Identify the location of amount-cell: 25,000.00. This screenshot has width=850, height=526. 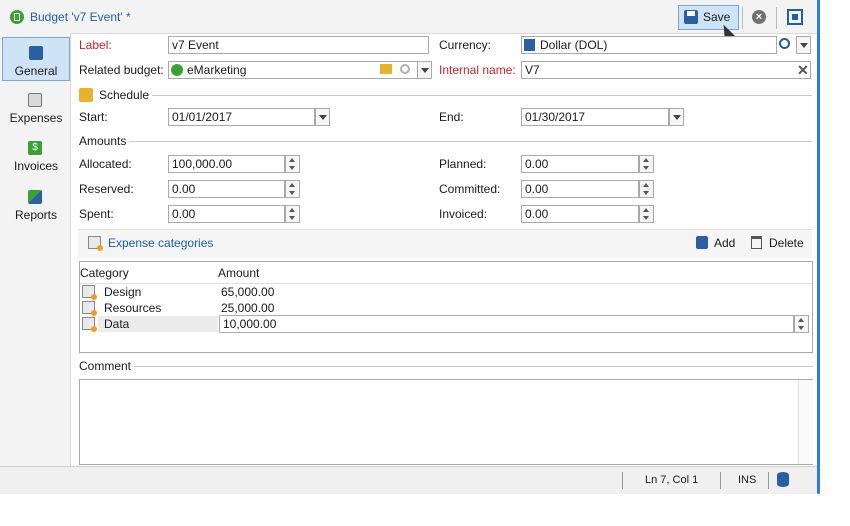
(248, 308).